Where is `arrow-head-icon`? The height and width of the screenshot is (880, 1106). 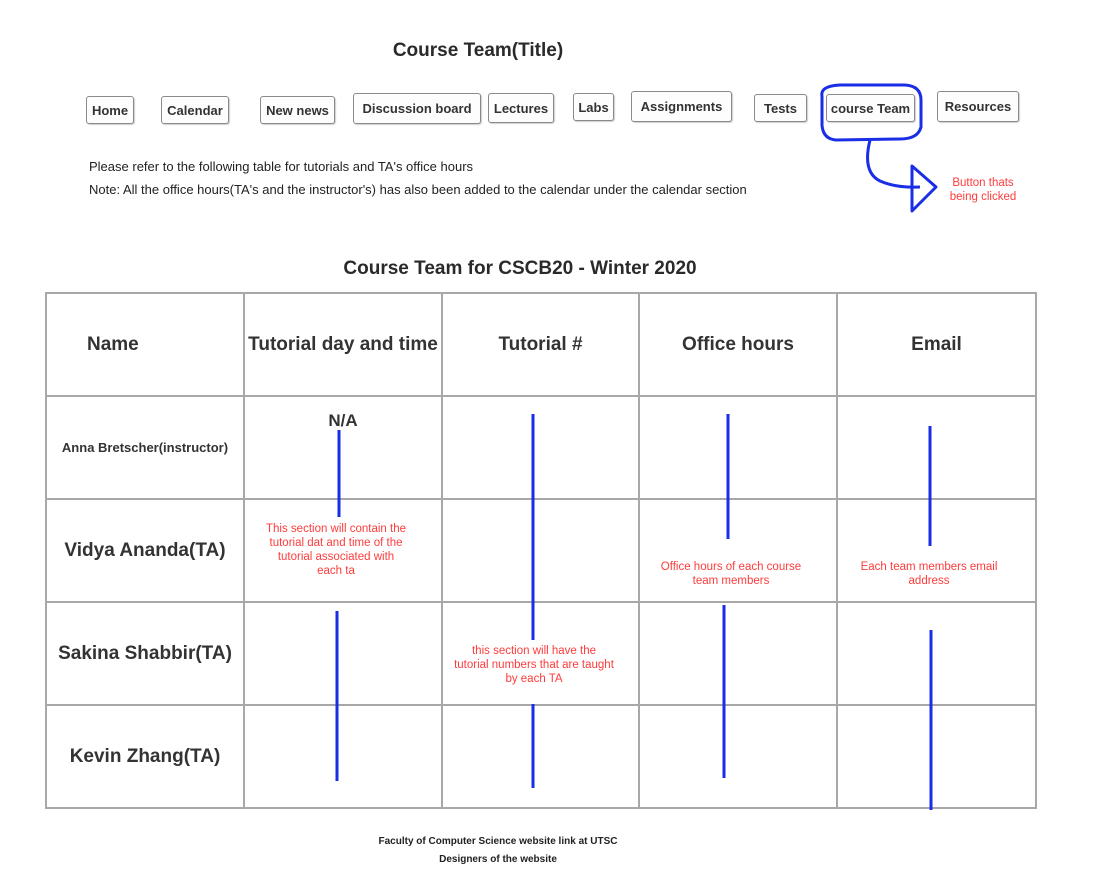
arrow-head-icon is located at coordinates (924, 188).